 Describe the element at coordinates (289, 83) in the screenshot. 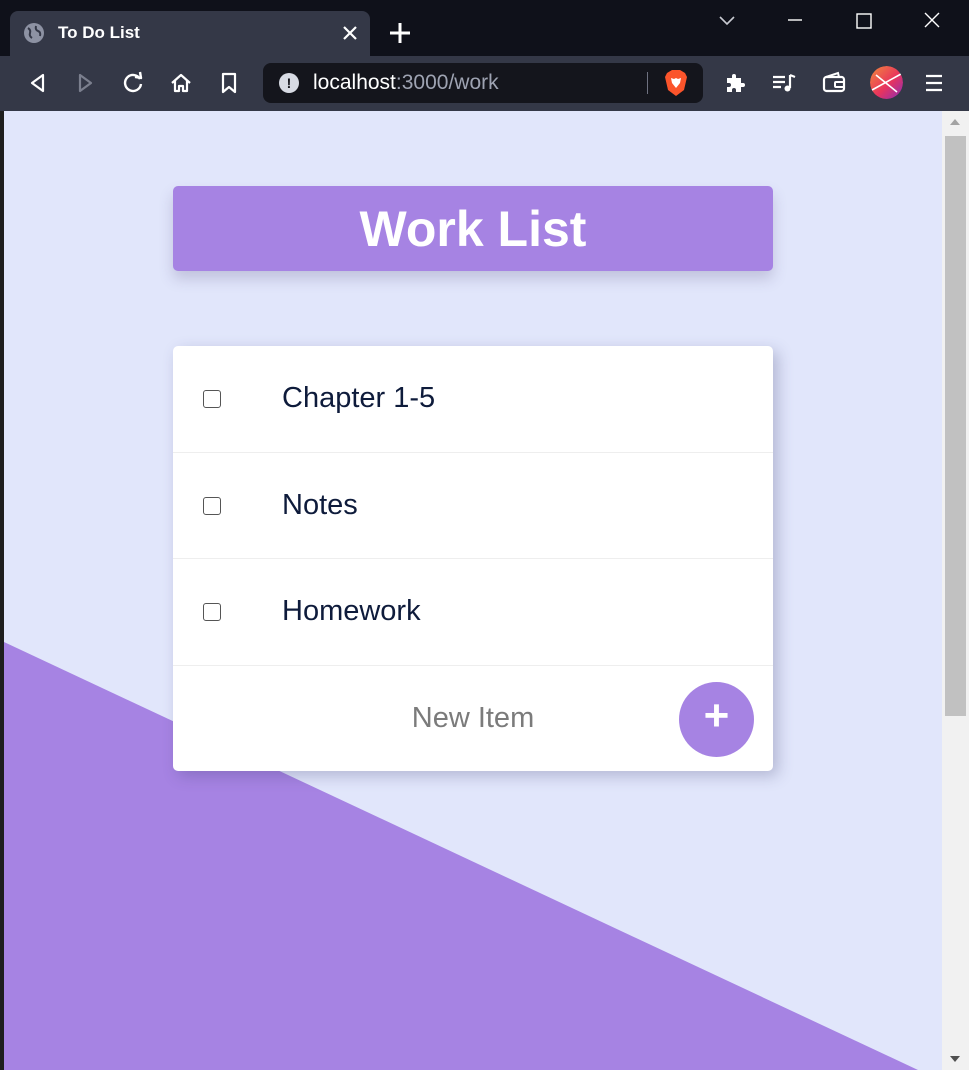

I see `info-icon: !` at that location.